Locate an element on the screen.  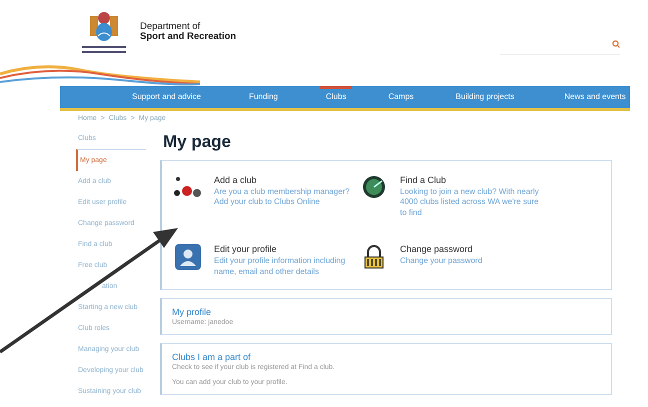
nav-link: Camps is located at coordinates (401, 97).